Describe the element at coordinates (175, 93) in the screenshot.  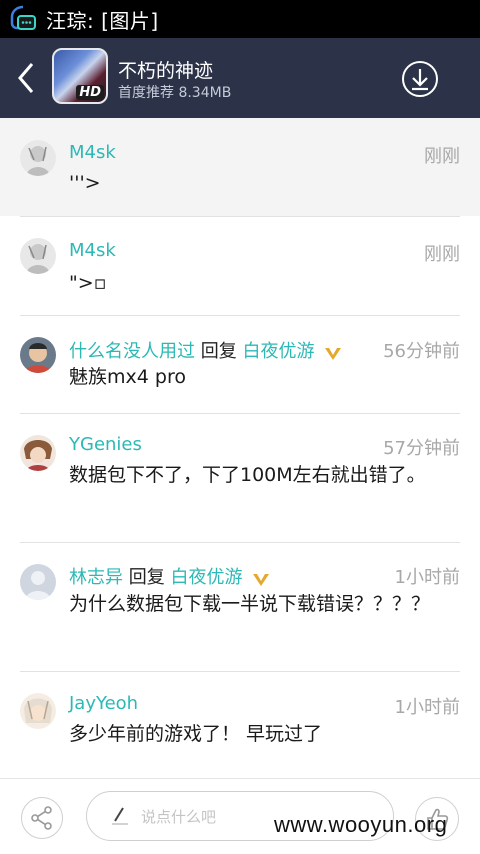
I see `app-meta: 首度推荐 8.34MB` at that location.